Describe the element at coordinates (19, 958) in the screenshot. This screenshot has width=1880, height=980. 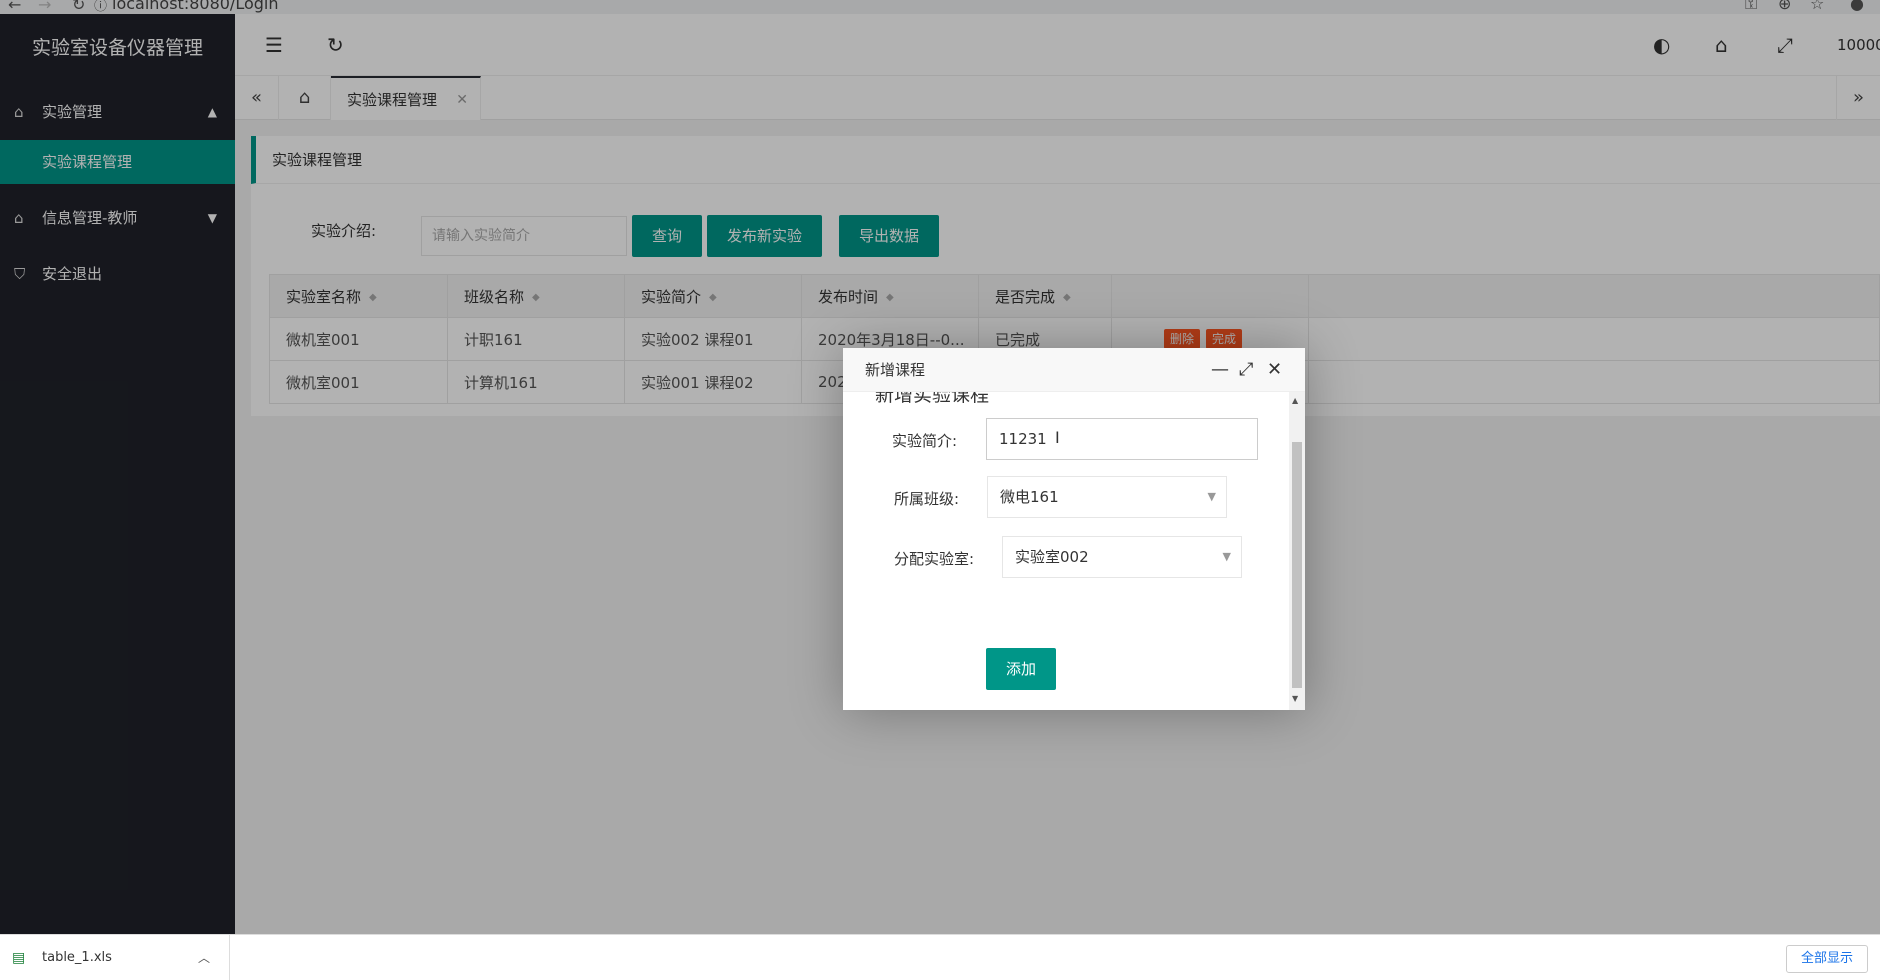
I see `file-icon: ▤` at that location.